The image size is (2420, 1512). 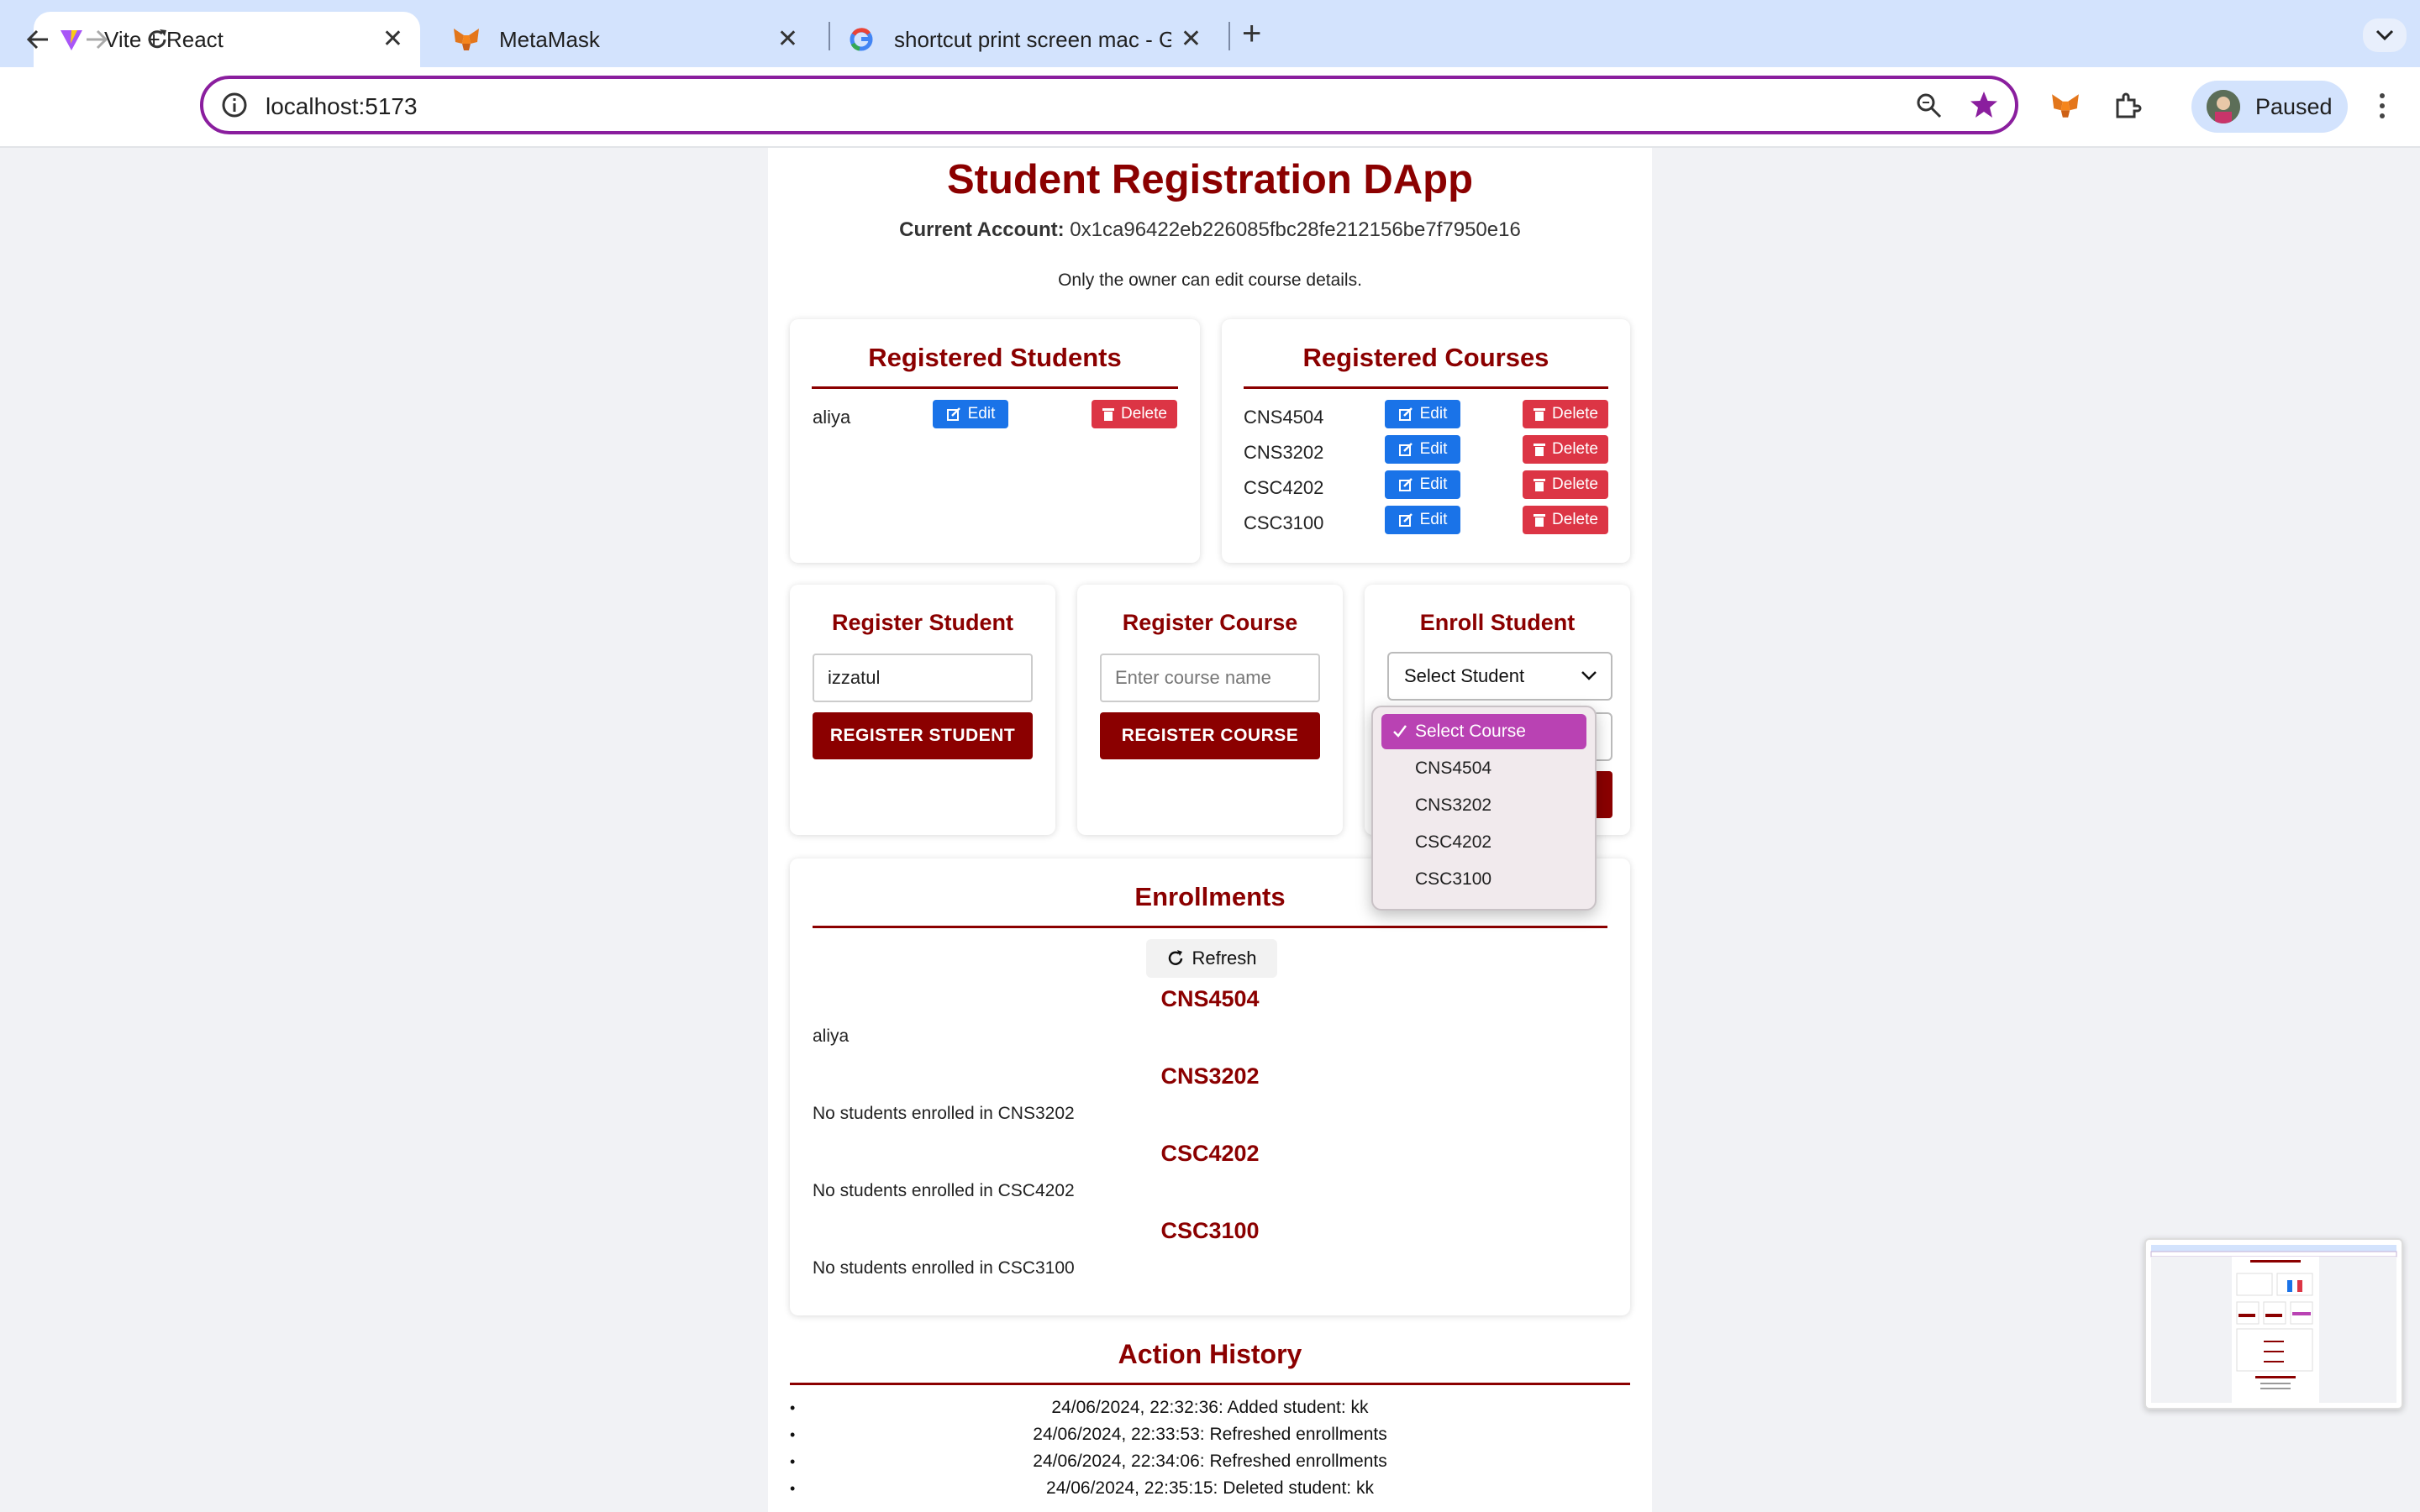 What do you see at coordinates (549, 39) in the screenshot?
I see `tab-title: MetaMask` at bounding box center [549, 39].